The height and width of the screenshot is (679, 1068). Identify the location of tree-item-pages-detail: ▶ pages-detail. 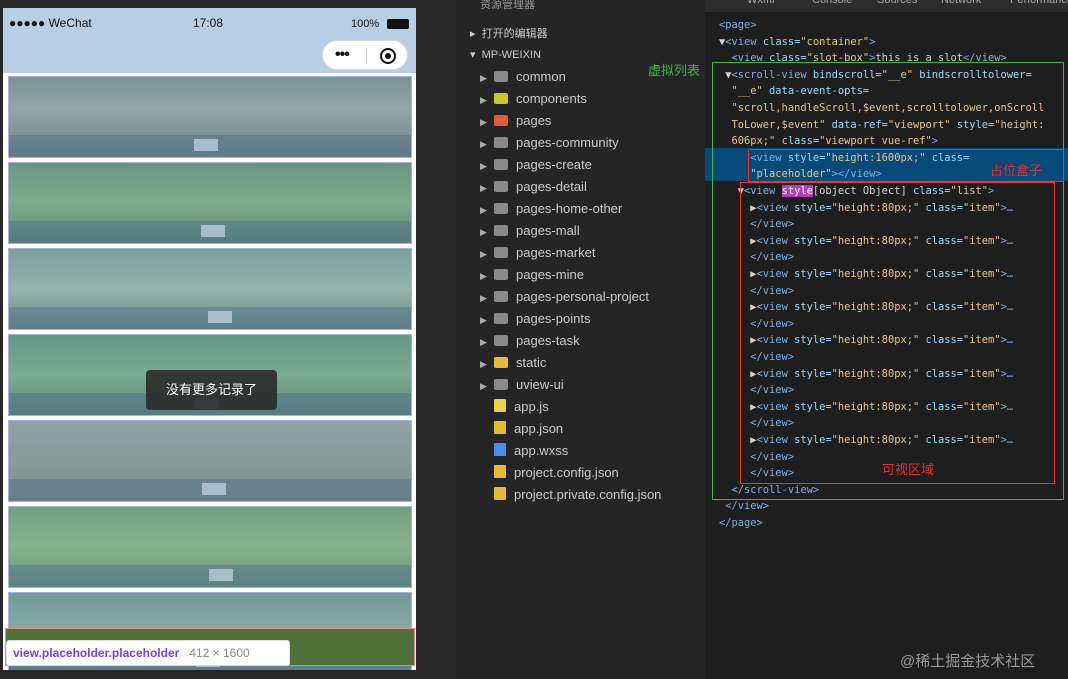
(533, 187).